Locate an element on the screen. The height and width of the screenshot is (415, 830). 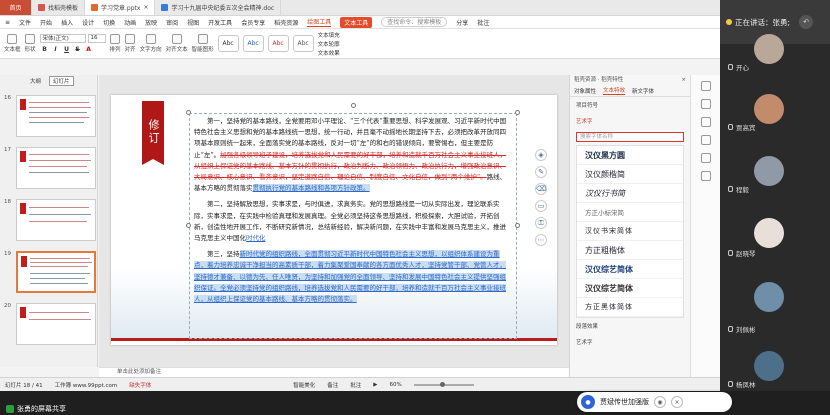
more-icon: ⋯ is located at coordinates (541, 240).